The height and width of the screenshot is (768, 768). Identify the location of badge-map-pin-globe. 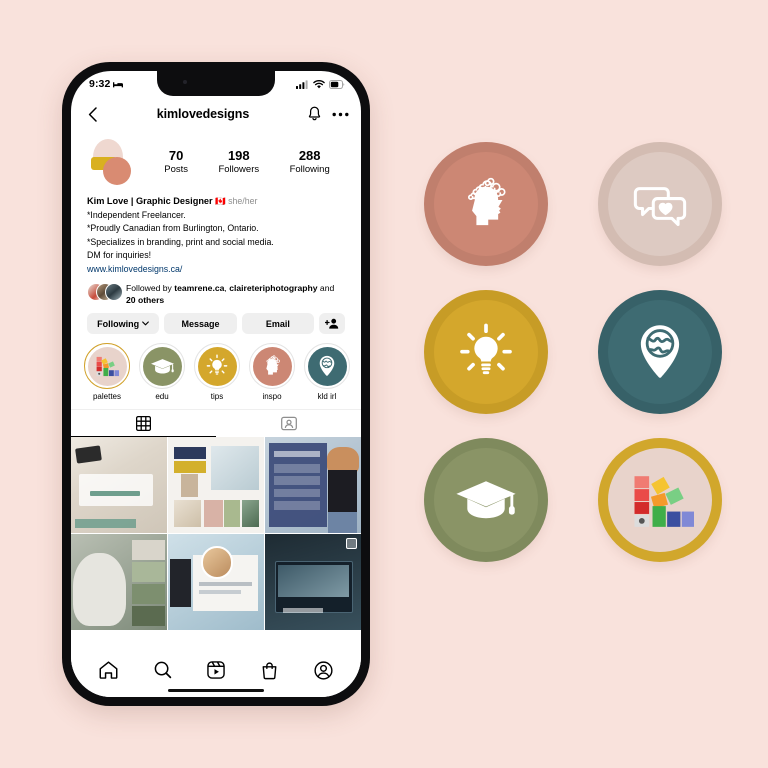
(660, 352).